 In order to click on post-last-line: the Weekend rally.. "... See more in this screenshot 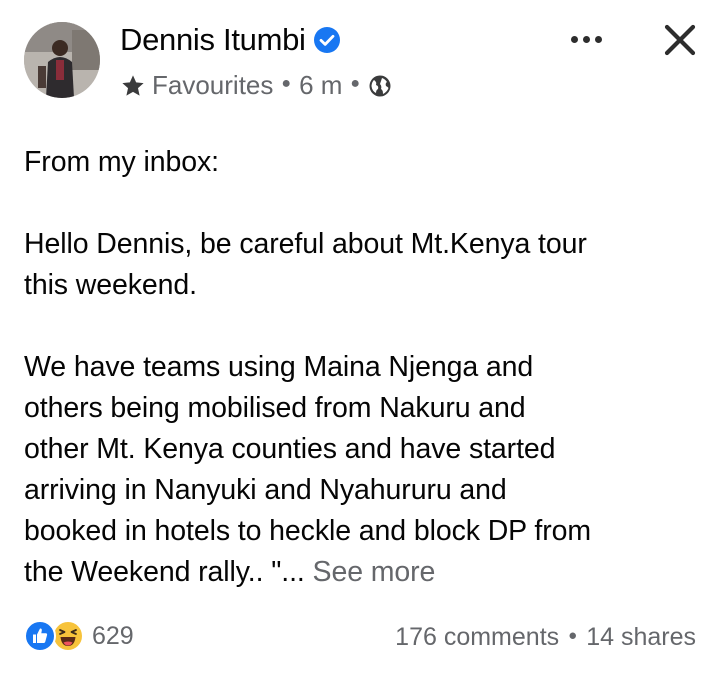, I will do `click(364, 572)`.